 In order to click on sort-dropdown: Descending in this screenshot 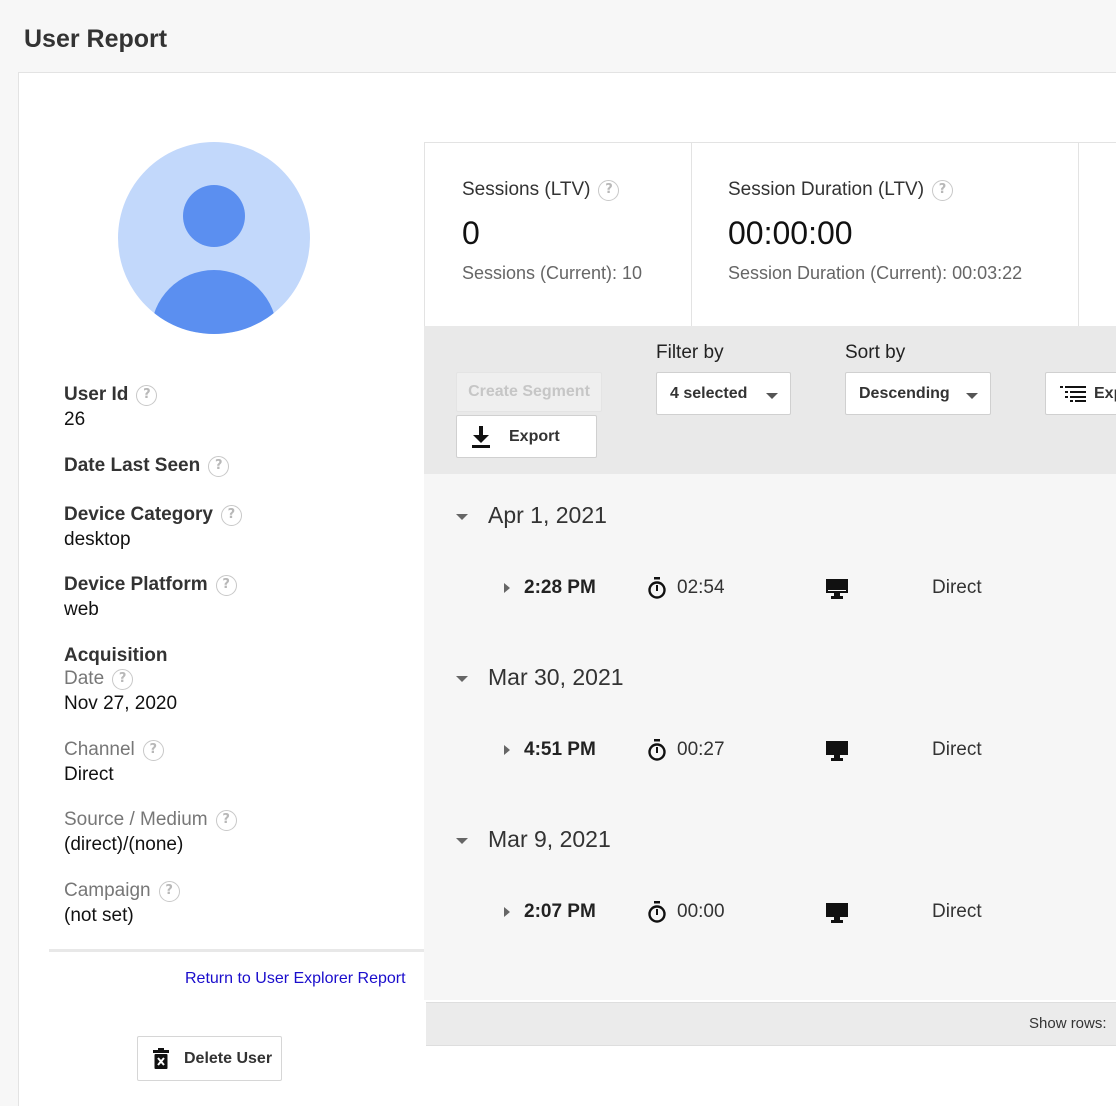, I will do `click(918, 393)`.